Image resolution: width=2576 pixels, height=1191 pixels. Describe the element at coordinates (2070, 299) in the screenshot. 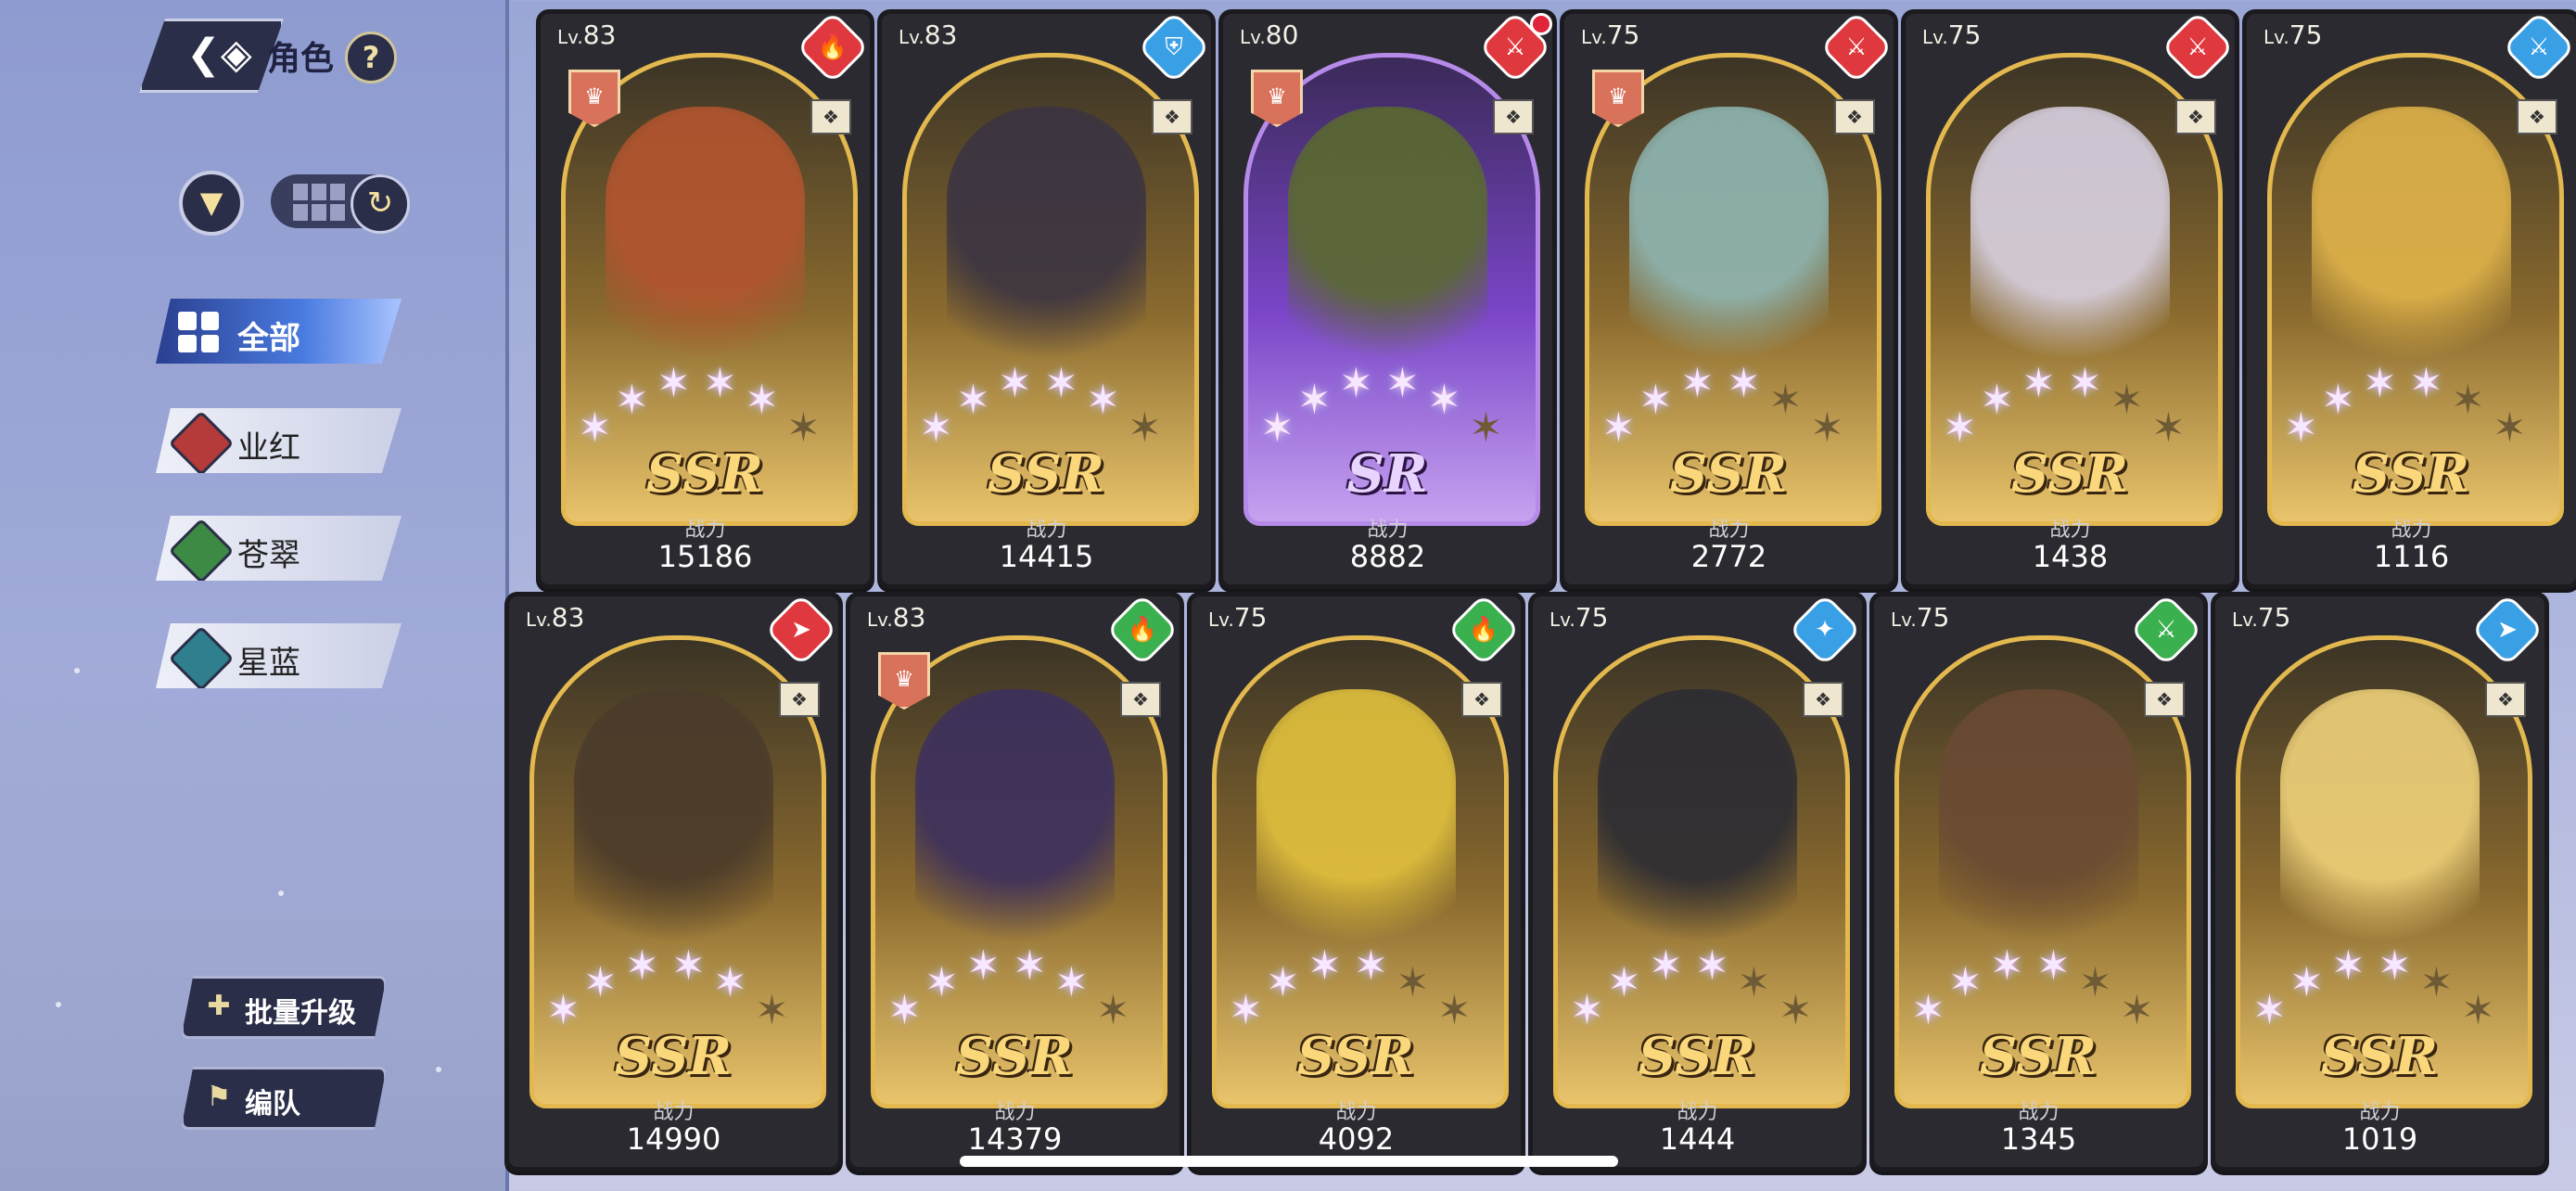

I see `character-card: Lv.75 ⚔ ❖ ✶ ✶ ✶ ✶ ✶ ✶ SSR 战力 1438` at that location.